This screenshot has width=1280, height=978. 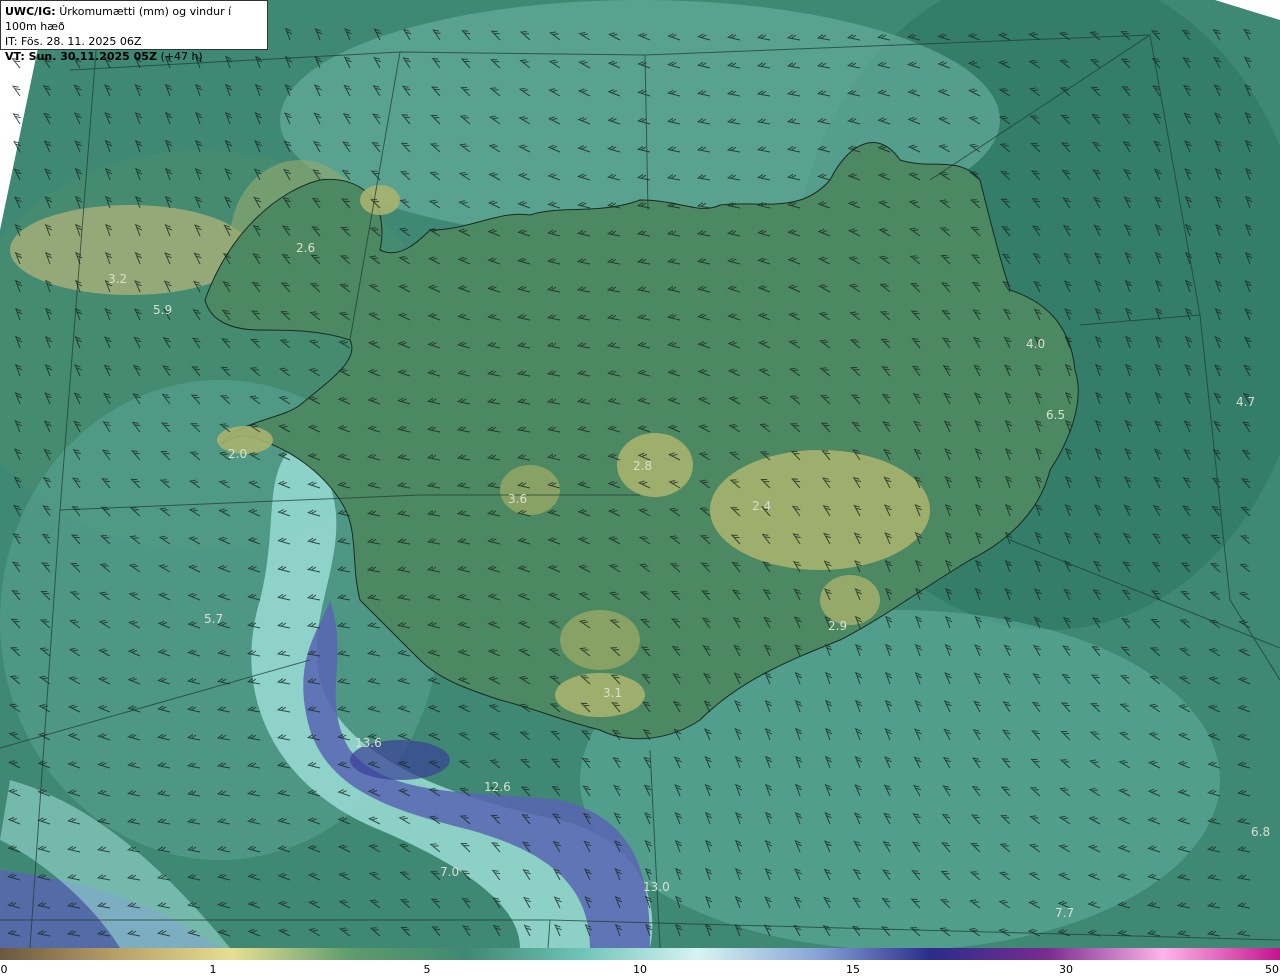 What do you see at coordinates (612, 693) in the screenshot?
I see `value-label: 3.1` at bounding box center [612, 693].